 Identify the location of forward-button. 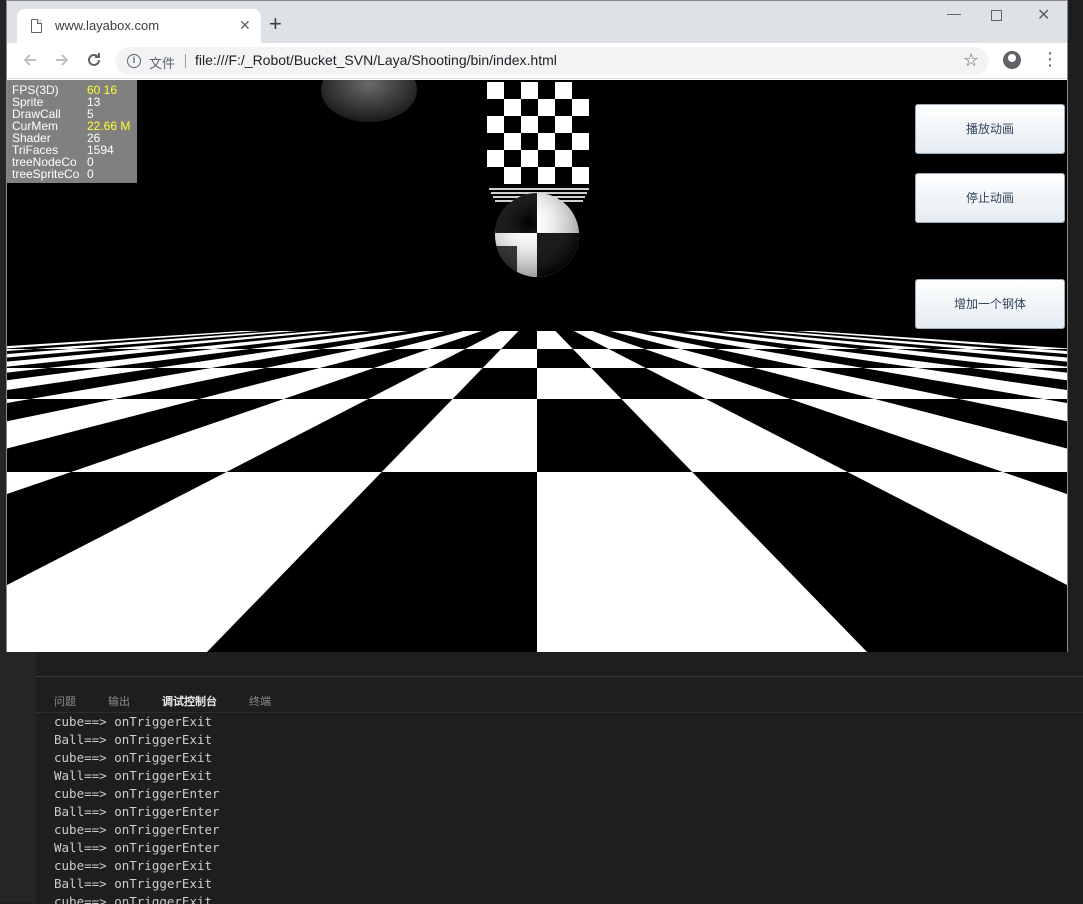
(62, 61).